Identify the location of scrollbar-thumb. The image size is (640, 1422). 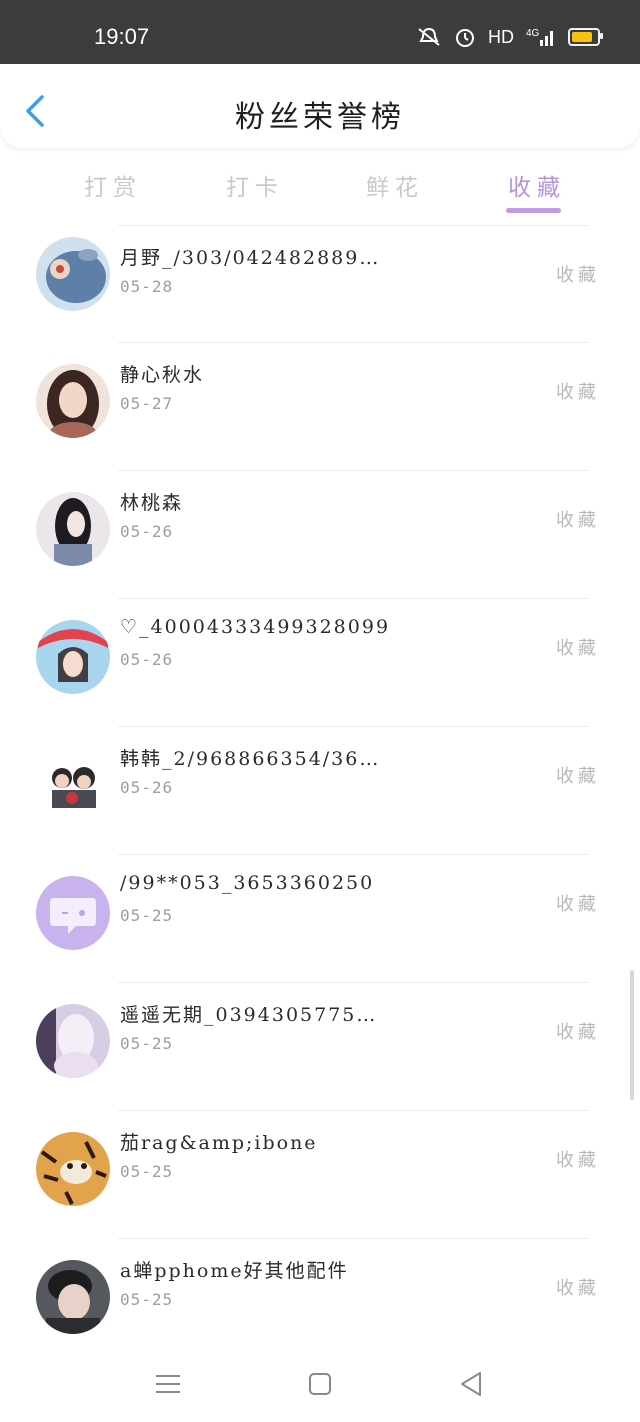
(632, 1035).